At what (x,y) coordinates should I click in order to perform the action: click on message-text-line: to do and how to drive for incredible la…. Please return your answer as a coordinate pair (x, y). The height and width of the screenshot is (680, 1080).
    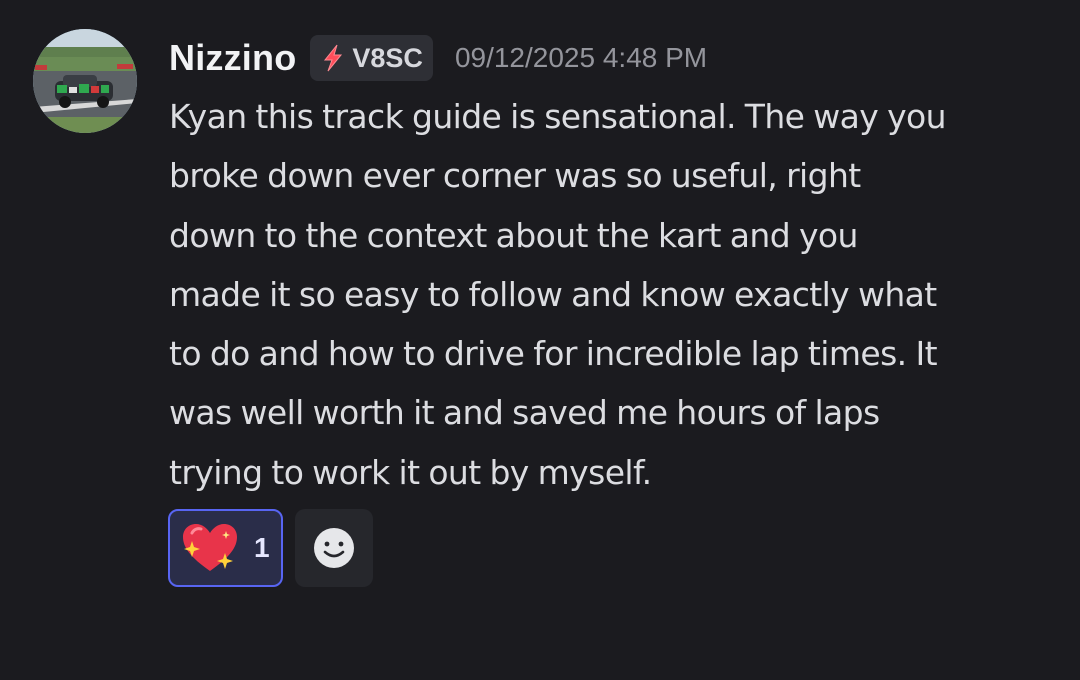
    Looking at the image, I should click on (553, 354).